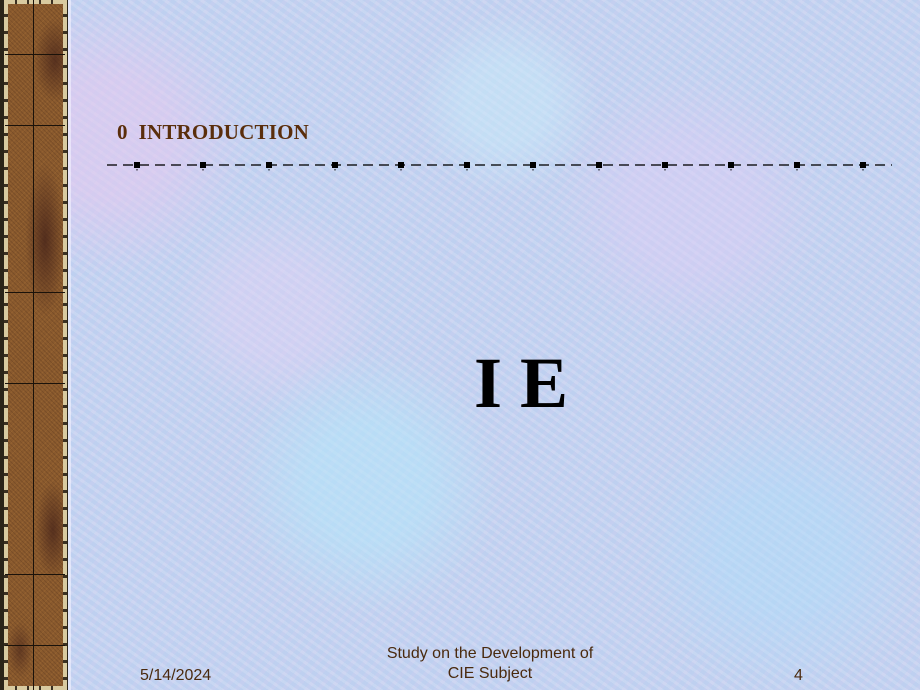  I want to click on footer-title-line-2: CIE Subject, so click(490, 673).